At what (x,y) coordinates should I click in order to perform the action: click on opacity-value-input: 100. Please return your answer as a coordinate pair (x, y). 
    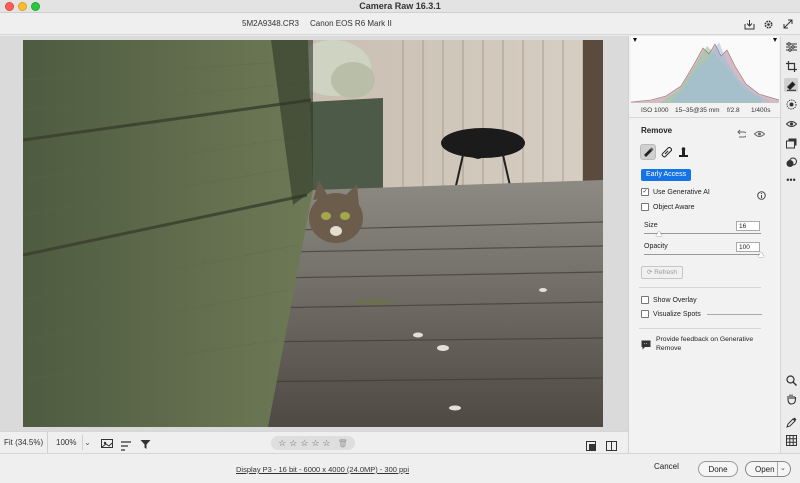
    Looking at the image, I should click on (748, 247).